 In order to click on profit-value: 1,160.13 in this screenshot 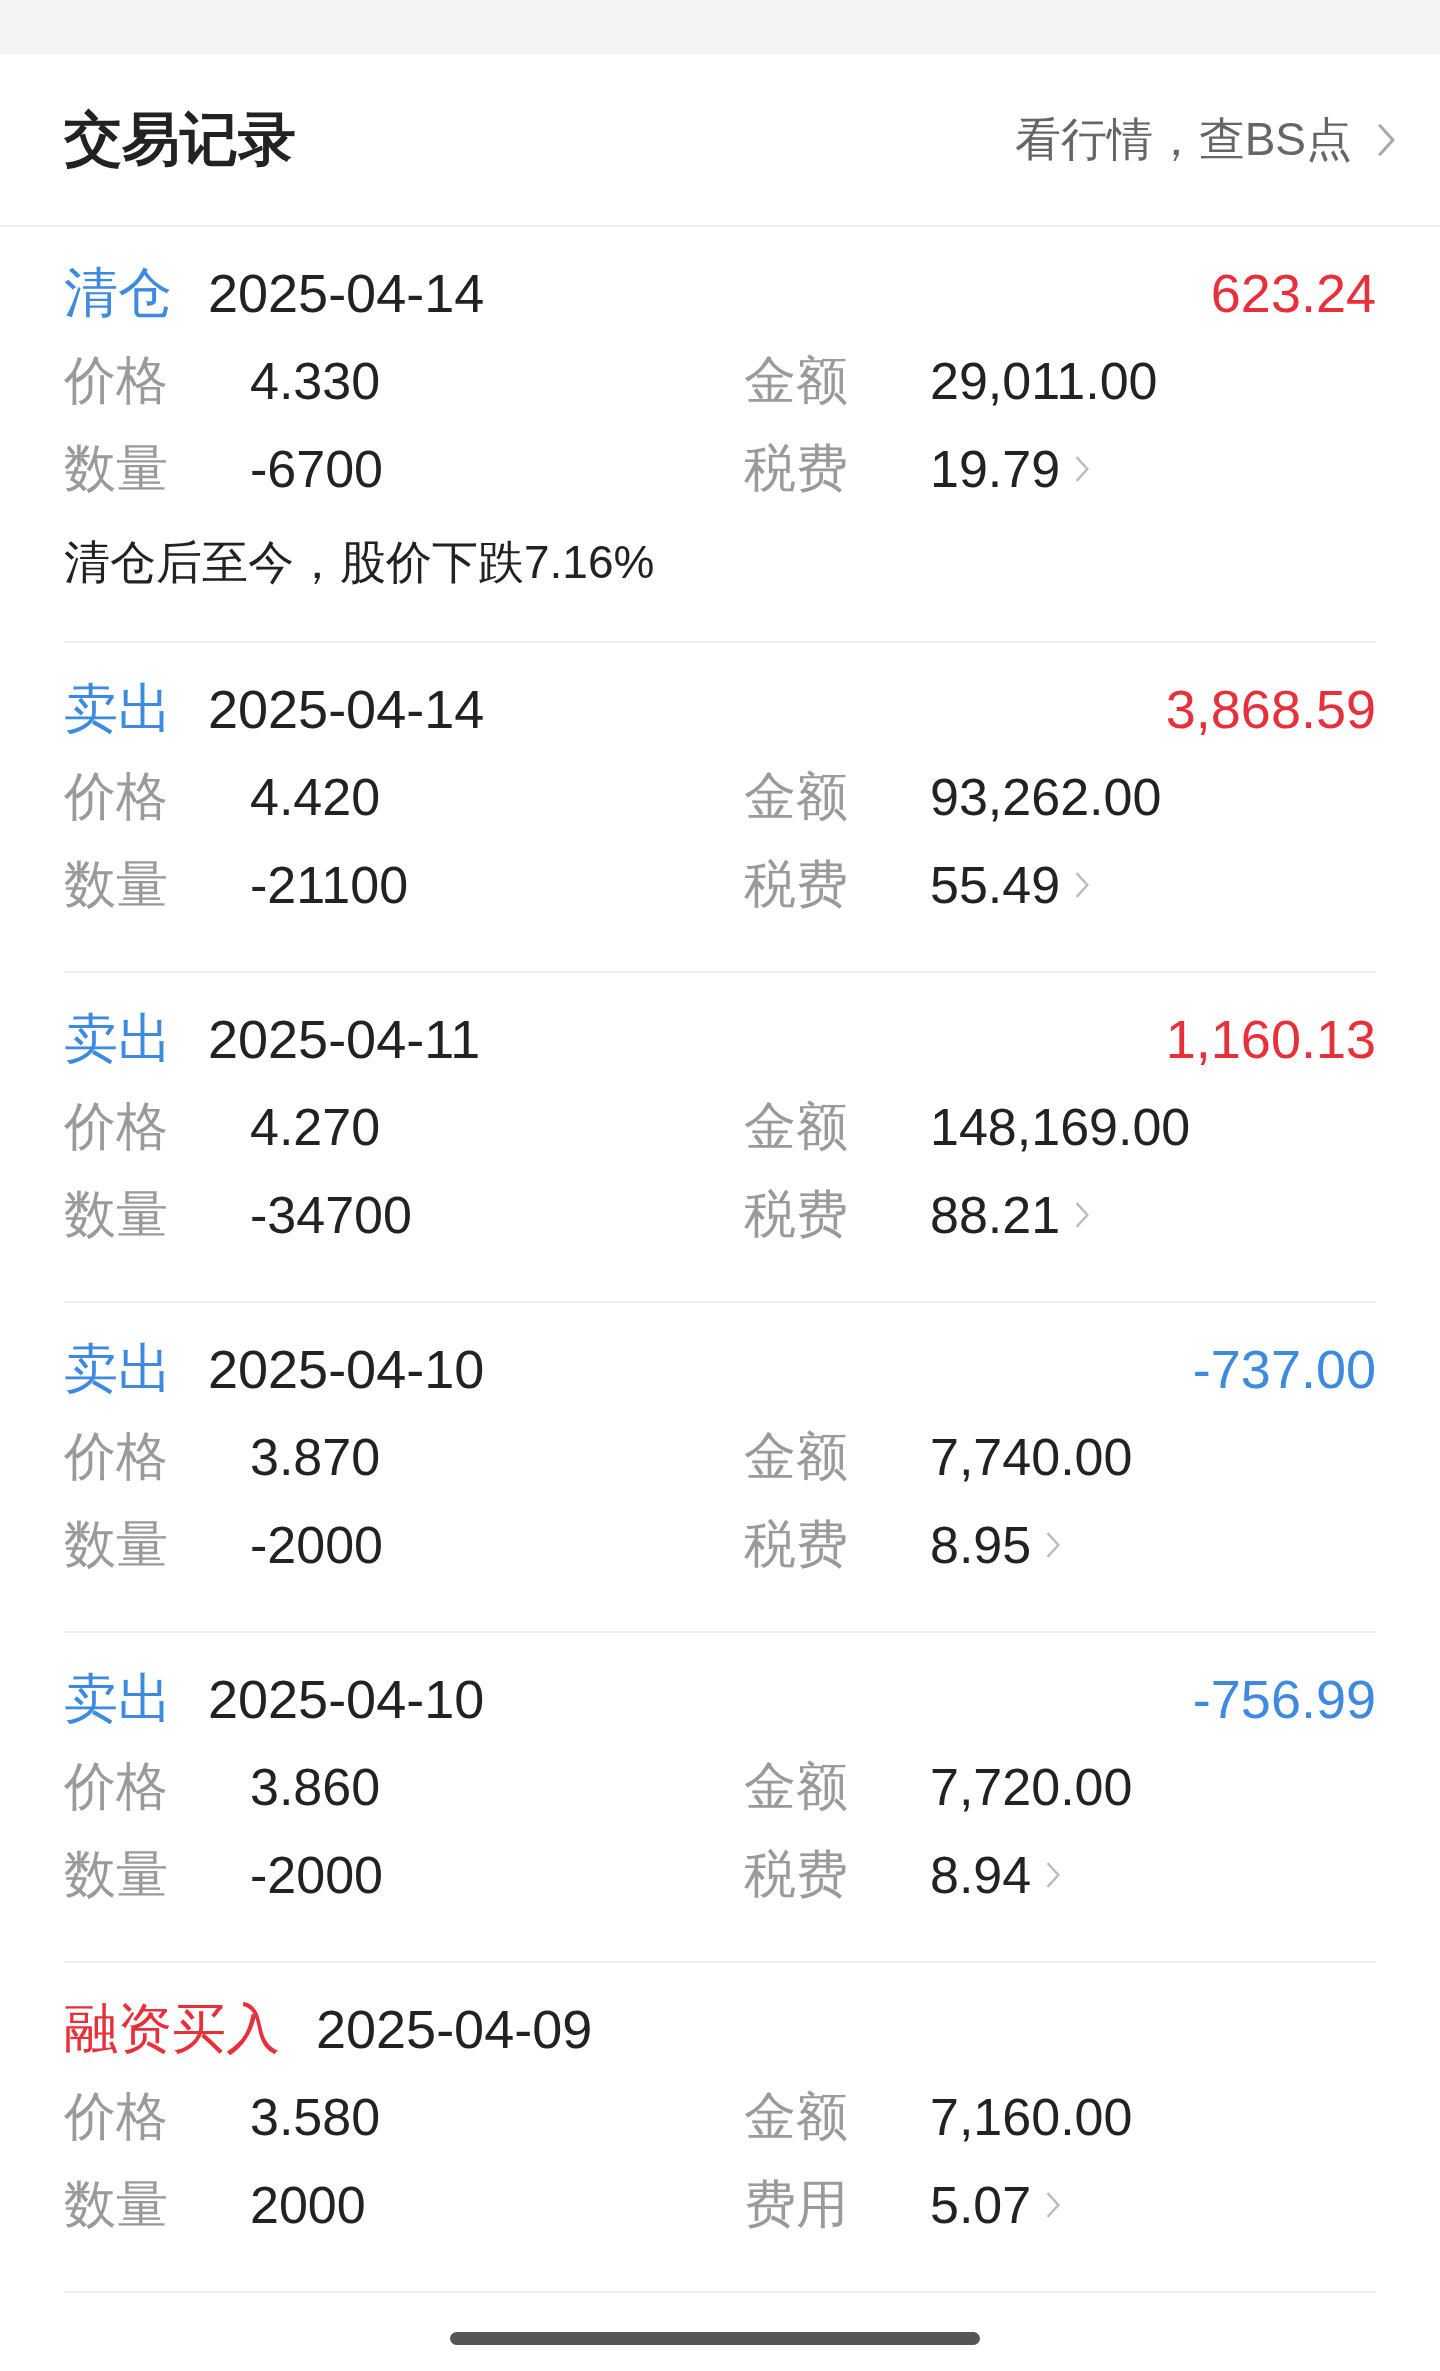, I will do `click(1270, 1039)`.